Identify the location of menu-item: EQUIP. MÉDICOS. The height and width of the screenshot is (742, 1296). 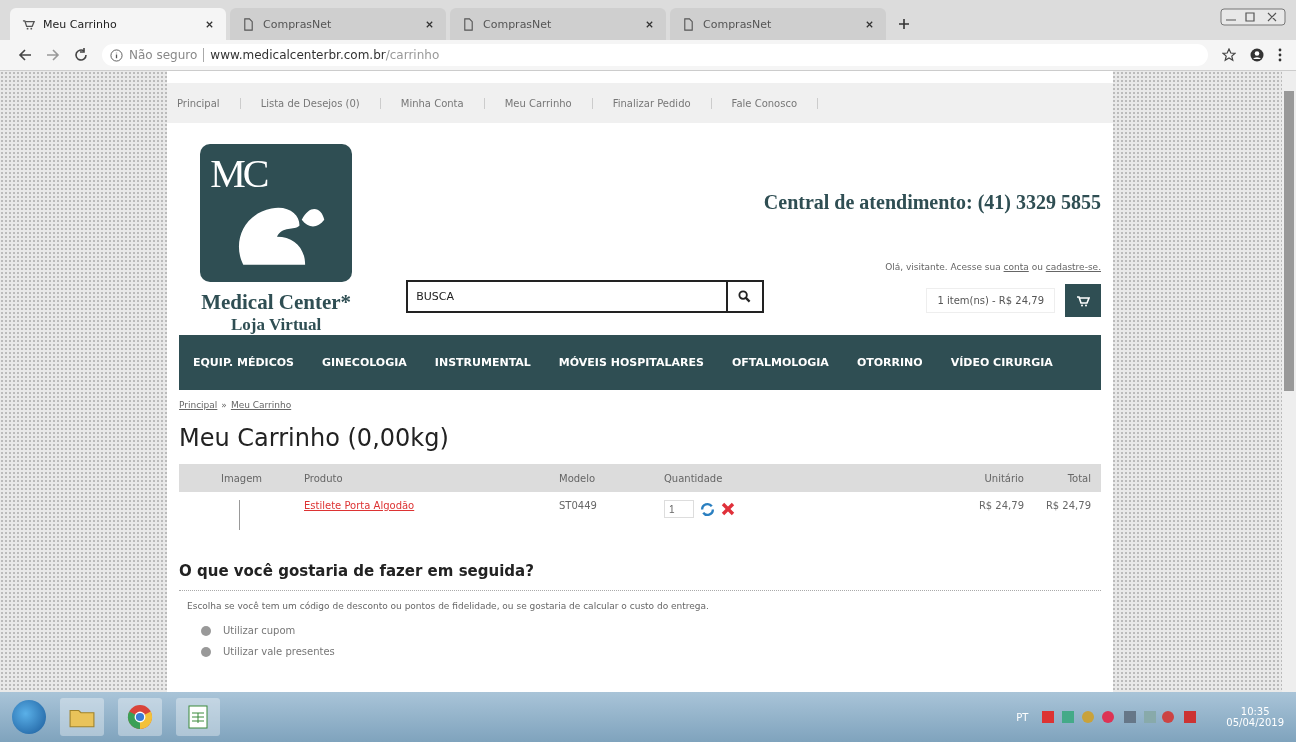
(243, 362).